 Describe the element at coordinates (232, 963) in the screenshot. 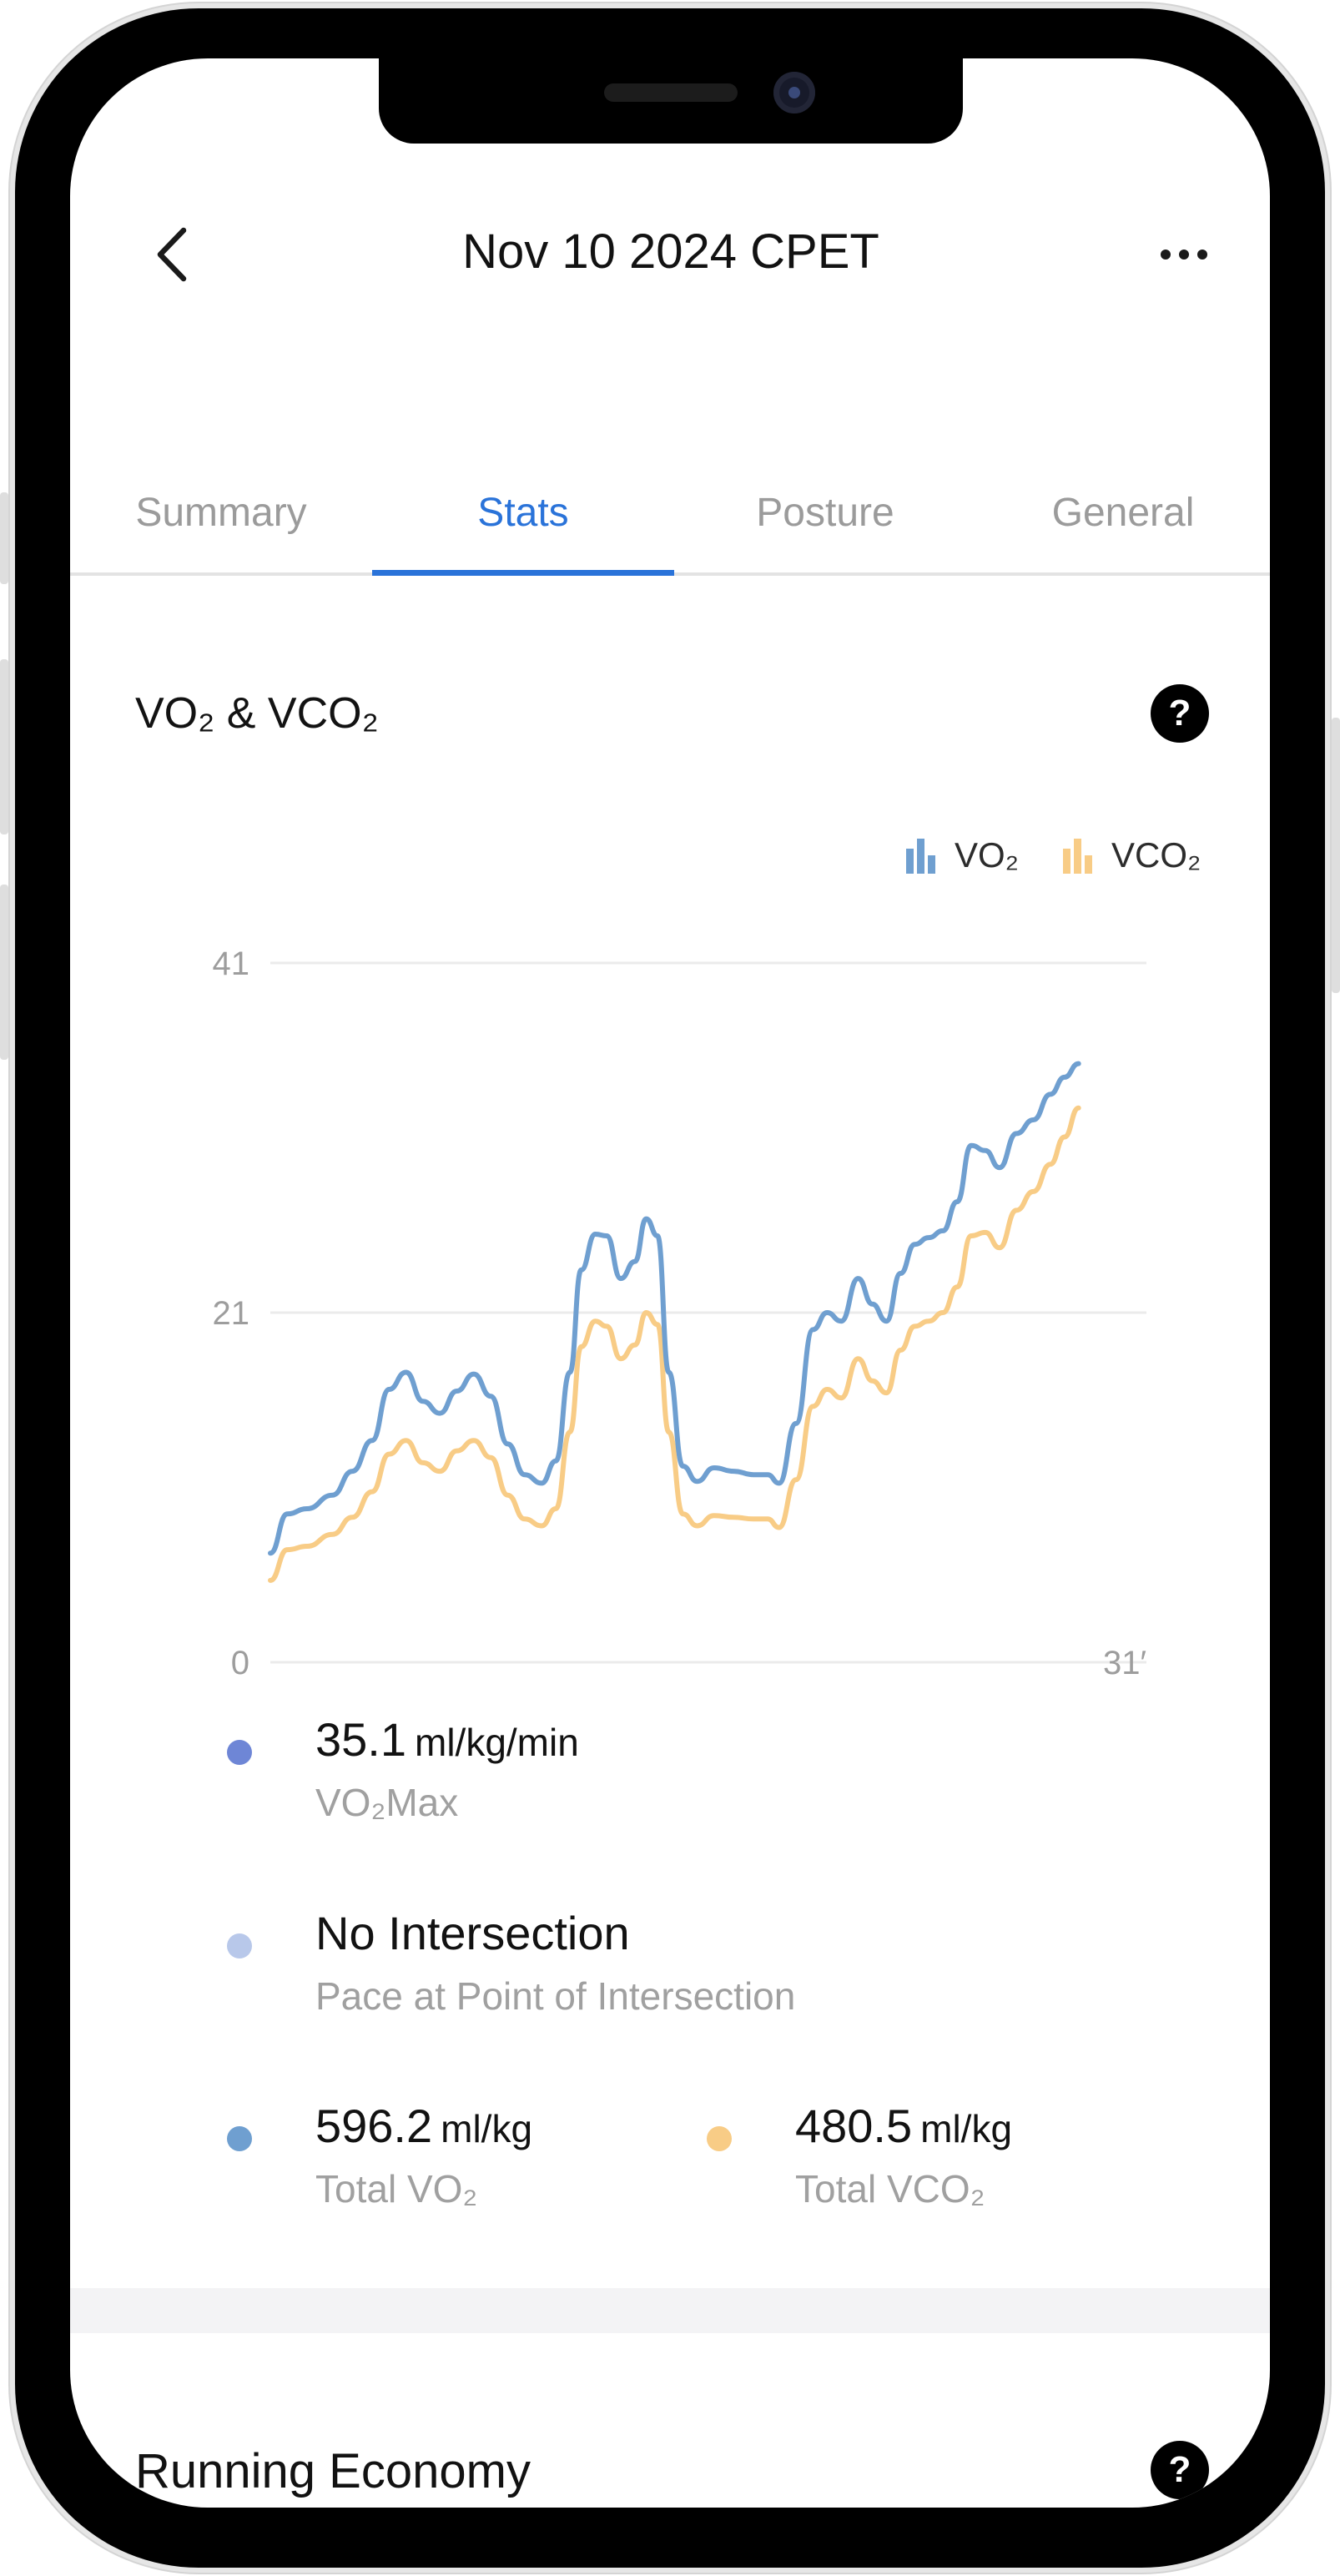

I see `y-tick-label: 41` at that location.